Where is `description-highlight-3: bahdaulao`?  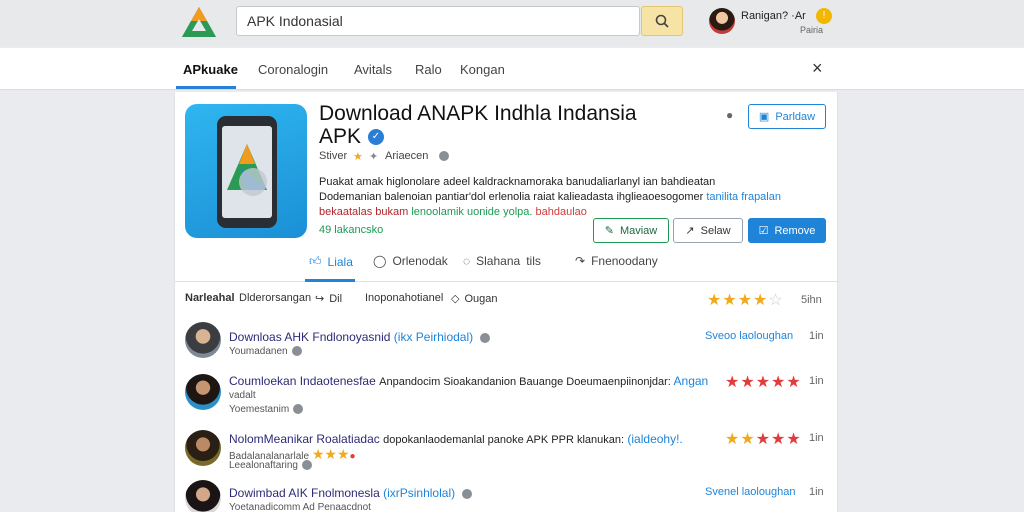
description-highlight-3: bahdaulao is located at coordinates (561, 212).